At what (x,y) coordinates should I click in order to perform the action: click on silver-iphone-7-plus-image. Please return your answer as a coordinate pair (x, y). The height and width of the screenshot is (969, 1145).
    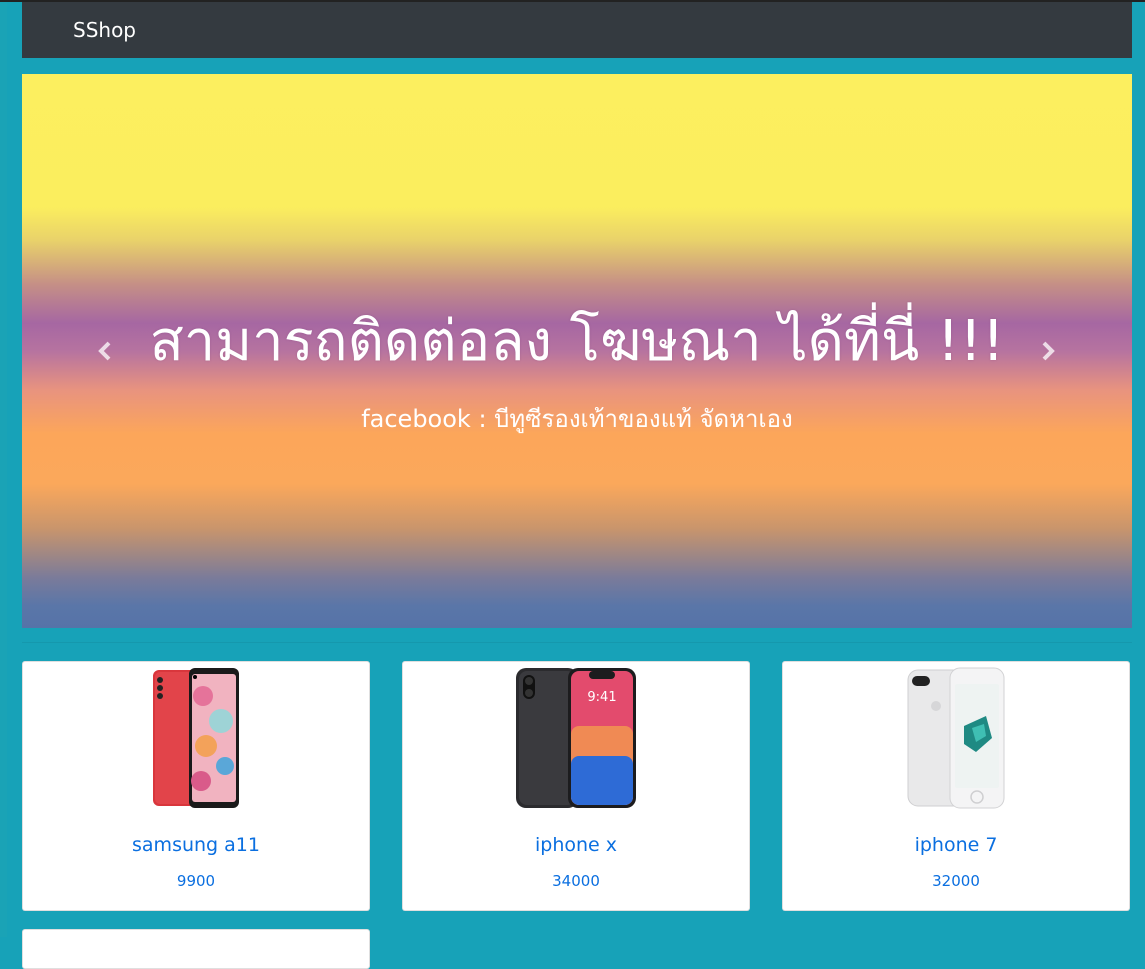
    Looking at the image, I should click on (956, 738).